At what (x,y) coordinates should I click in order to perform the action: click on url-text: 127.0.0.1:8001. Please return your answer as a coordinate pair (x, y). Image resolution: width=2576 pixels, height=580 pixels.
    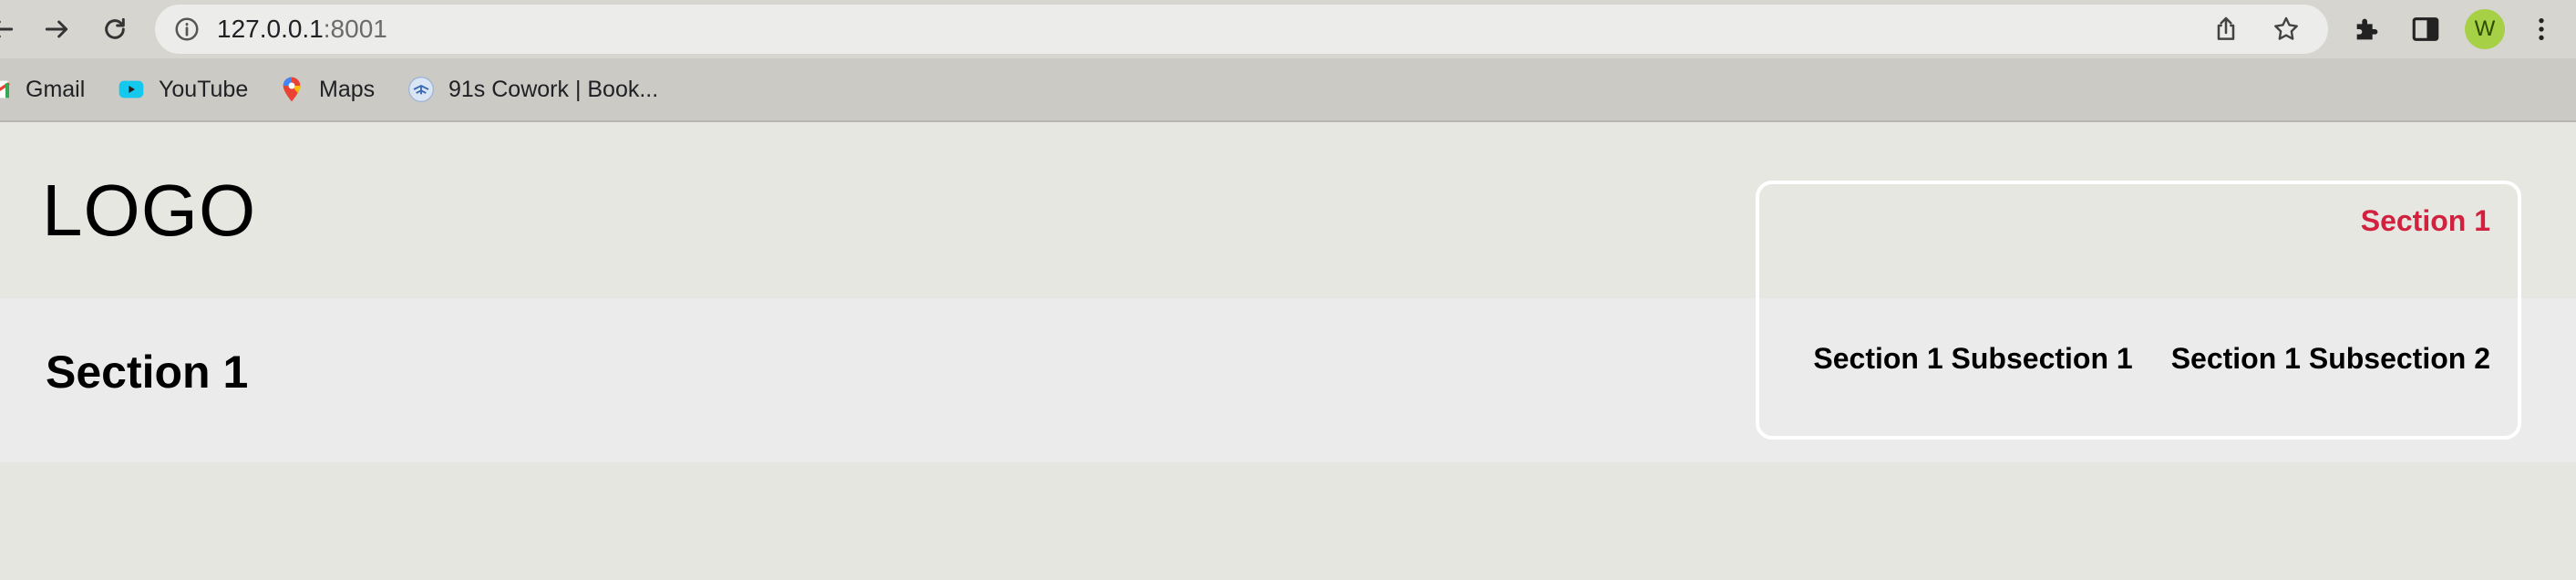
    Looking at the image, I should click on (302, 29).